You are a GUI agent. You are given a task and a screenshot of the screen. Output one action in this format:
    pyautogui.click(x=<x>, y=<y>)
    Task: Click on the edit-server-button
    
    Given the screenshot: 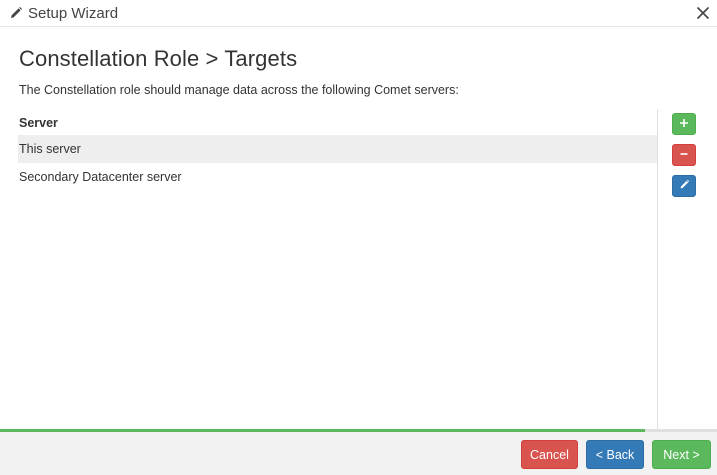 What is the action you would take?
    pyautogui.click(x=684, y=186)
    